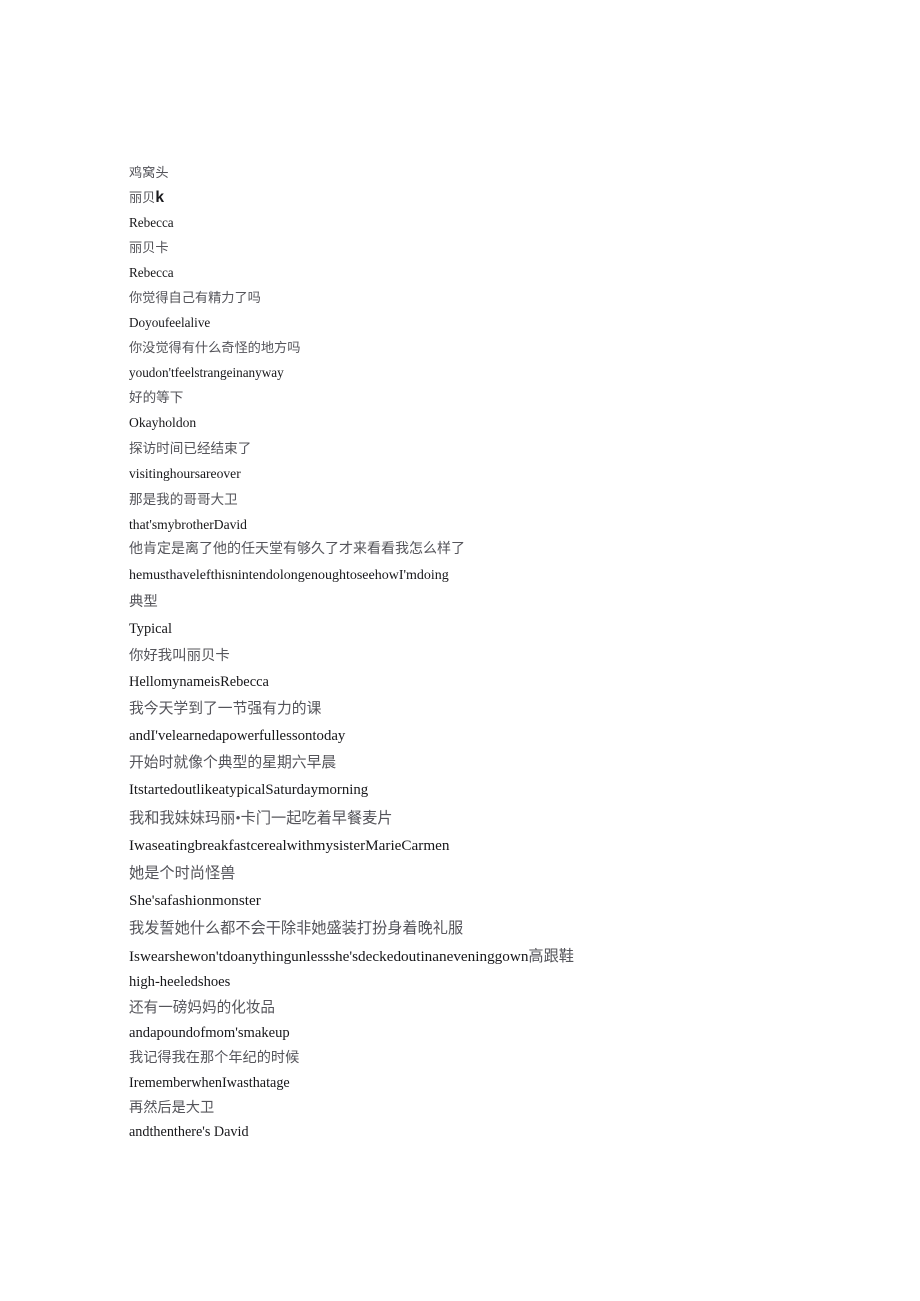 This screenshot has height=1301, width=920. Describe the element at coordinates (202, 1007) in the screenshot. I see `transcript-line: 还有一磅妈妈的化妆品` at that location.